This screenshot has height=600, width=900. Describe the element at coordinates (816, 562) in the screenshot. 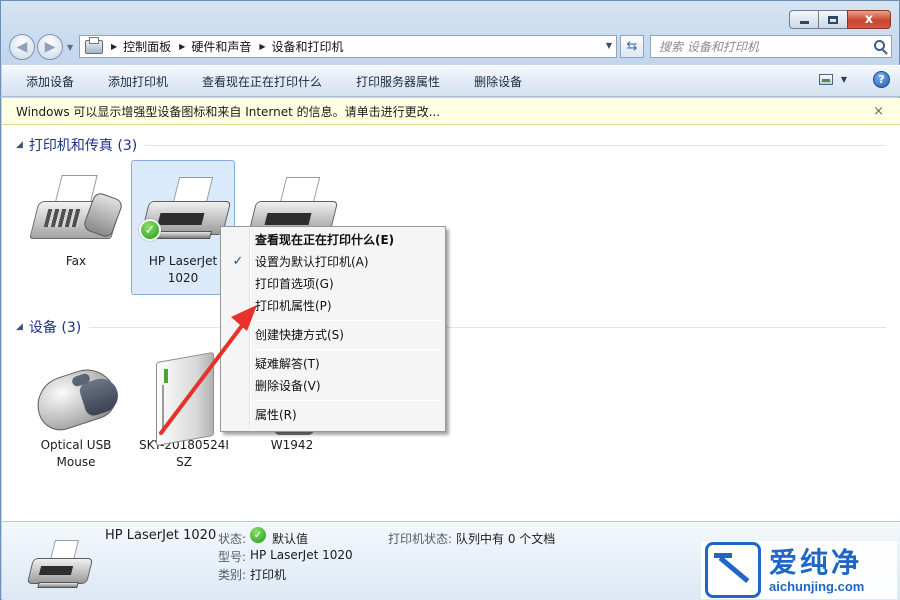

I see `watermark-title: 爱纯净` at that location.